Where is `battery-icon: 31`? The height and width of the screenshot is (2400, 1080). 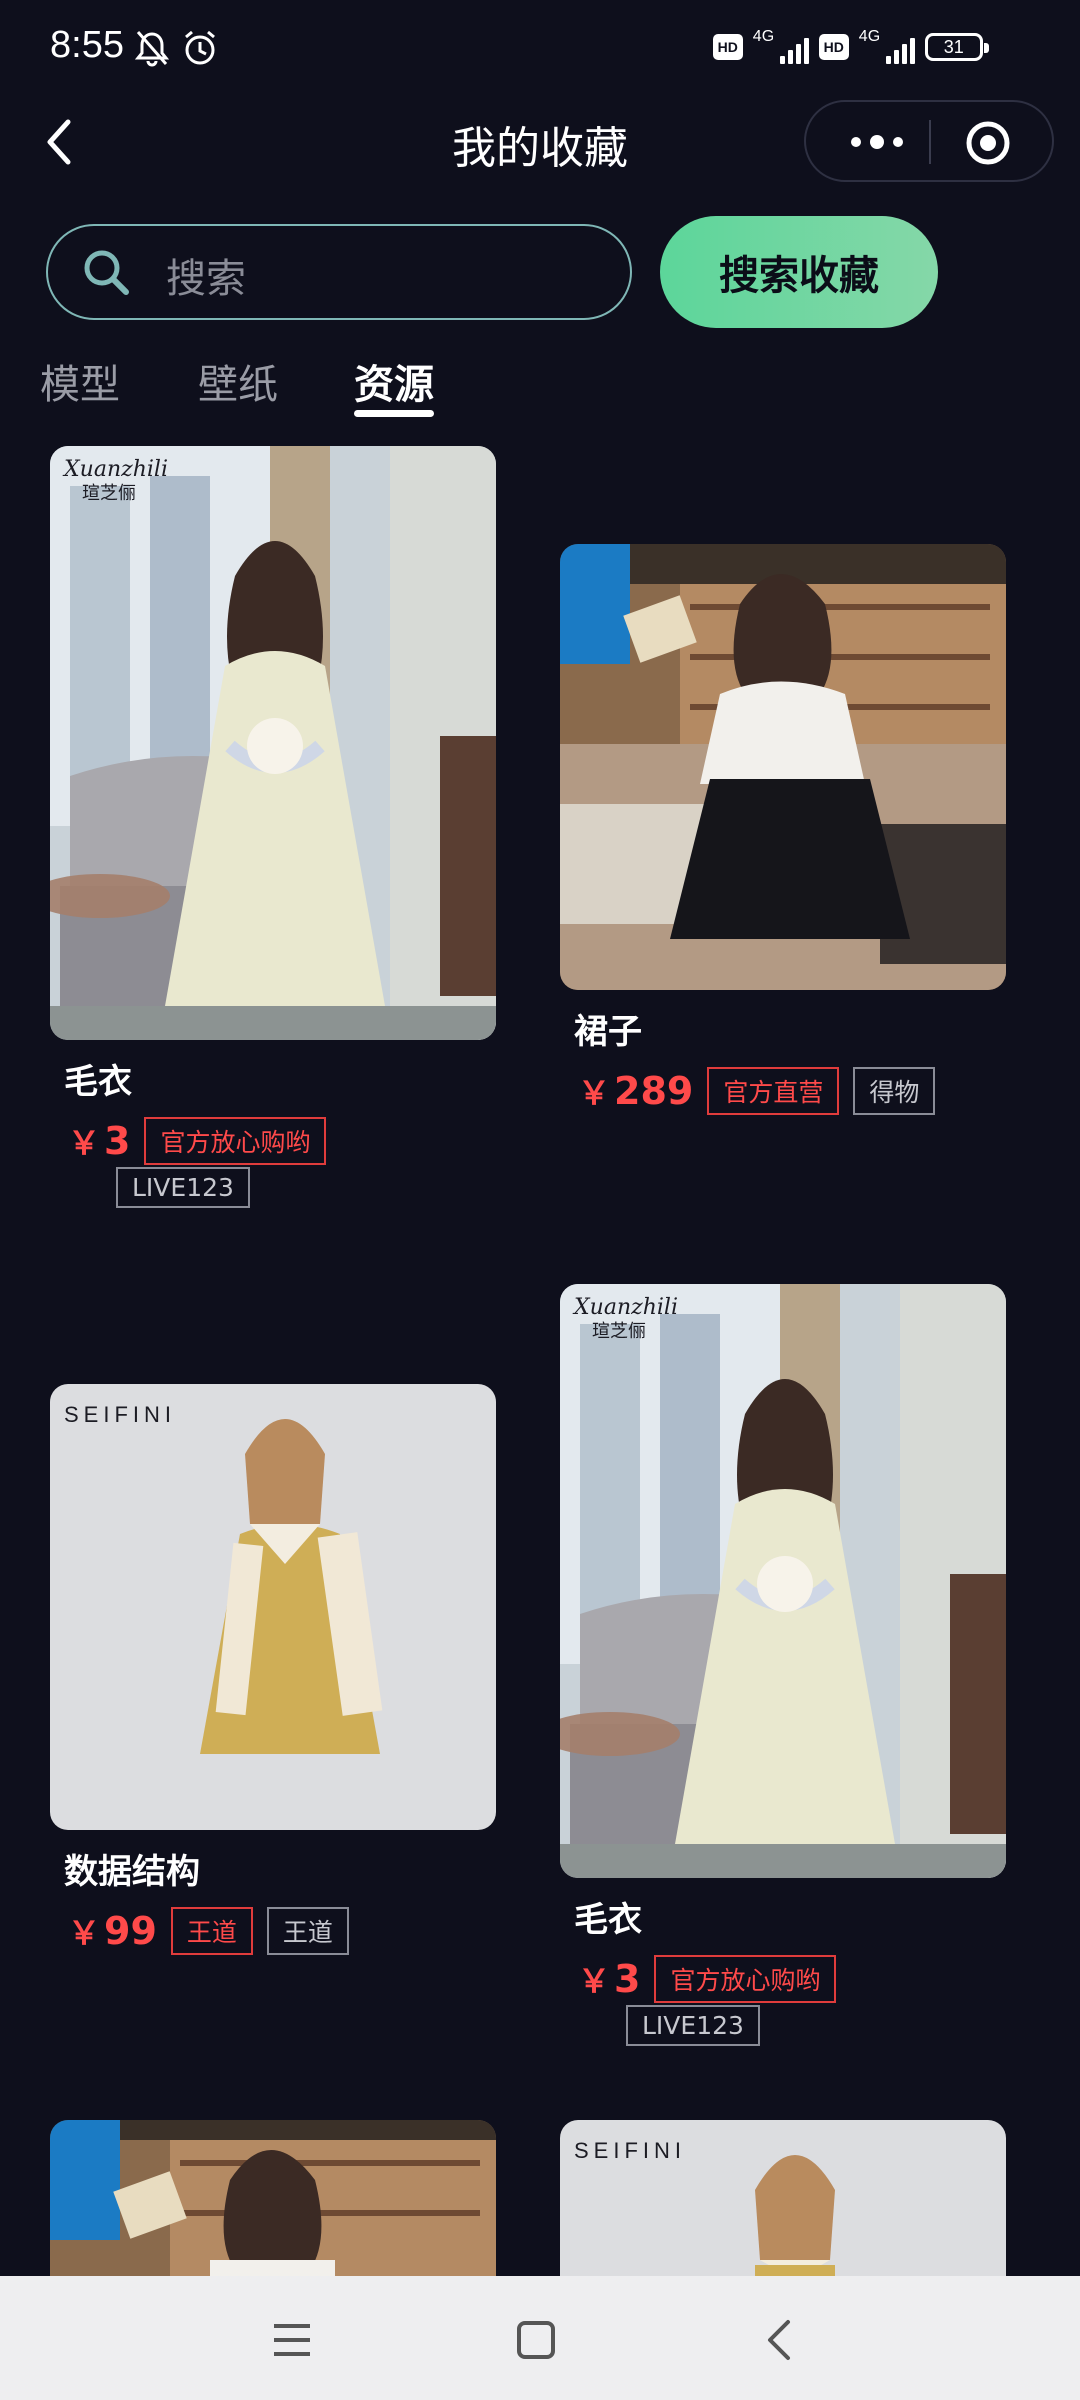 battery-icon: 31 is located at coordinates (956, 47).